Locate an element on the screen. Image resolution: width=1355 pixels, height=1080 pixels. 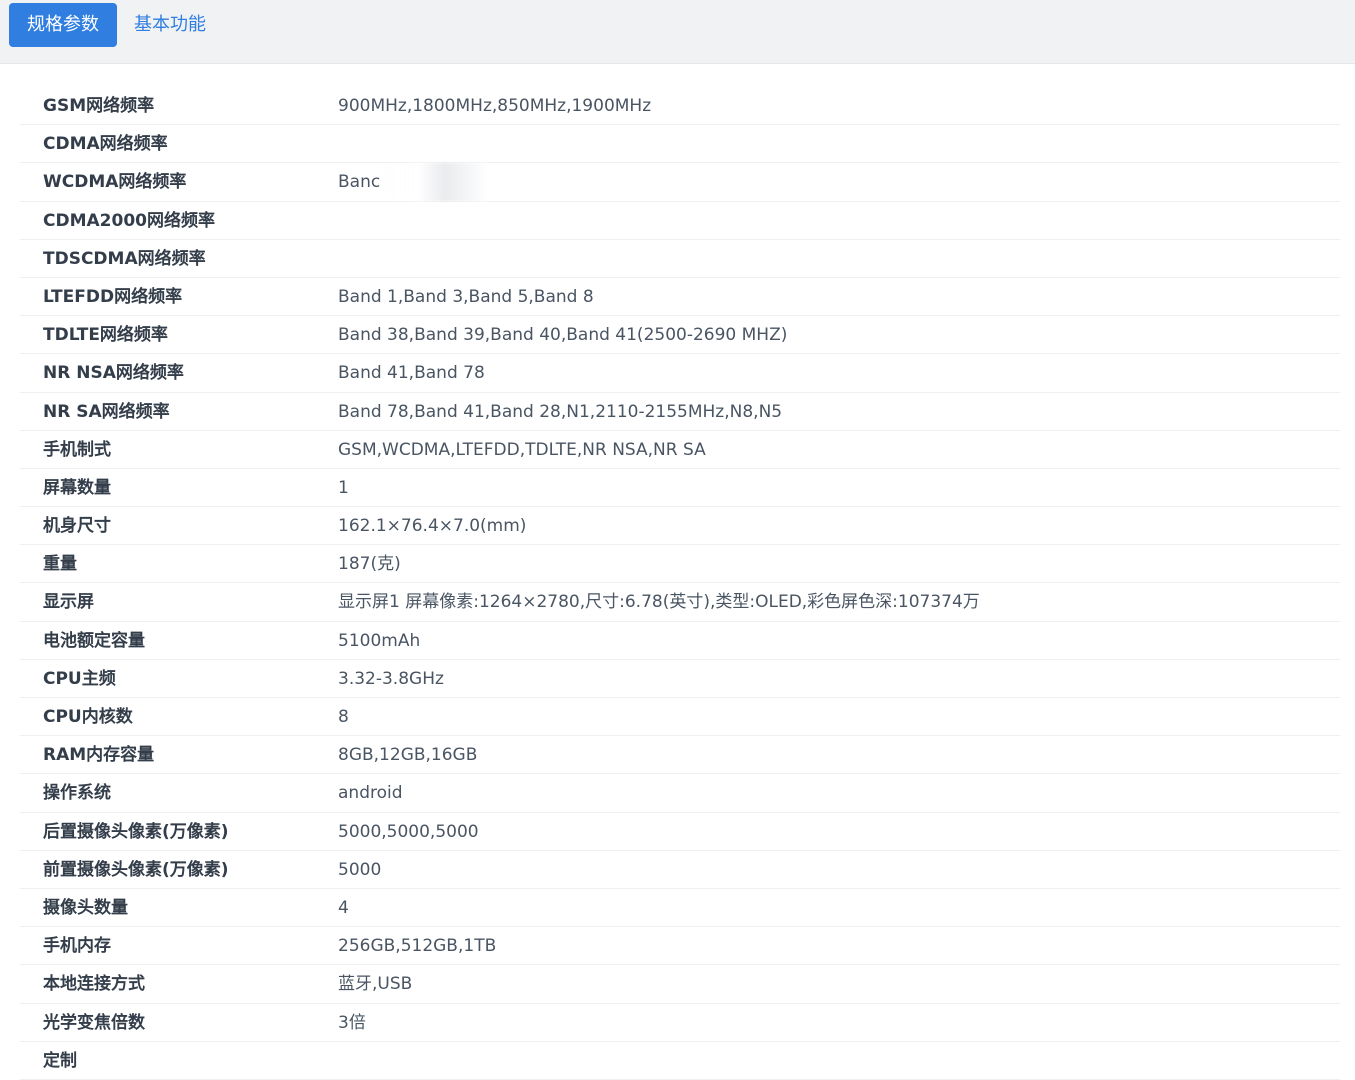
spec-label: LTEFDD网络频率 is located at coordinates (113, 296).